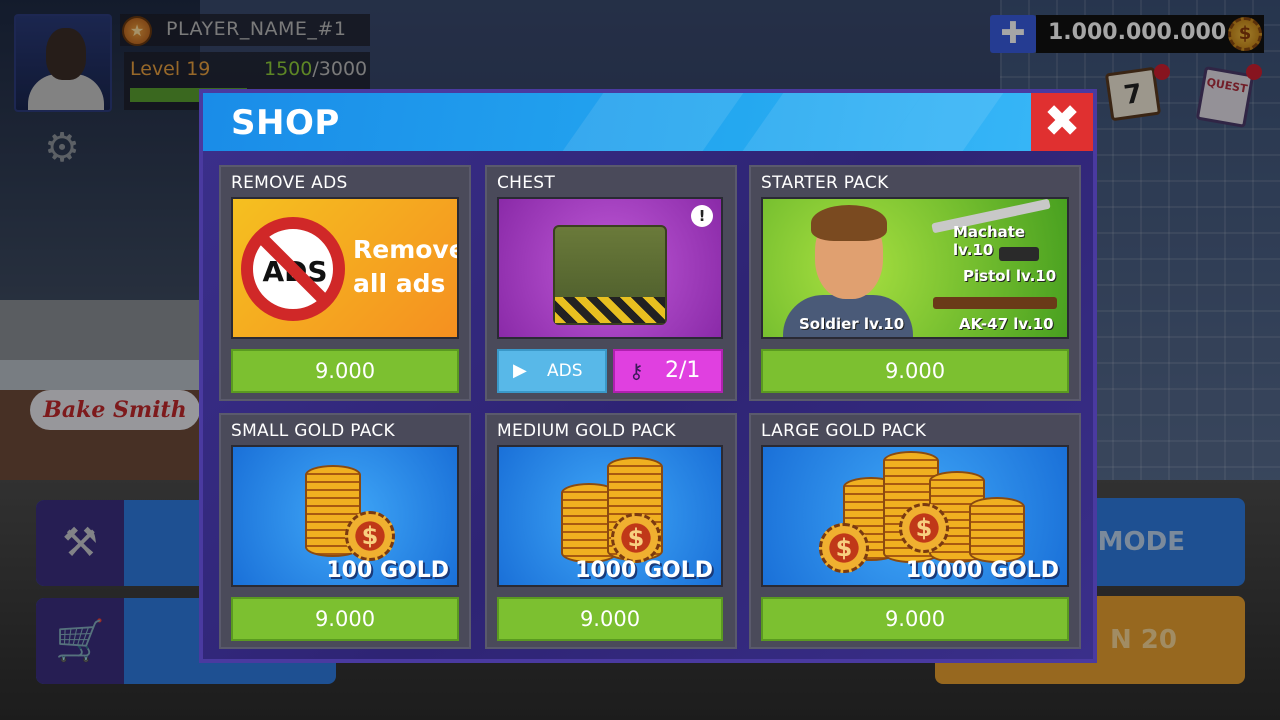 The image size is (1280, 720). What do you see at coordinates (852, 324) in the screenshot?
I see `soldier-label: Soldier lv.10` at bounding box center [852, 324].